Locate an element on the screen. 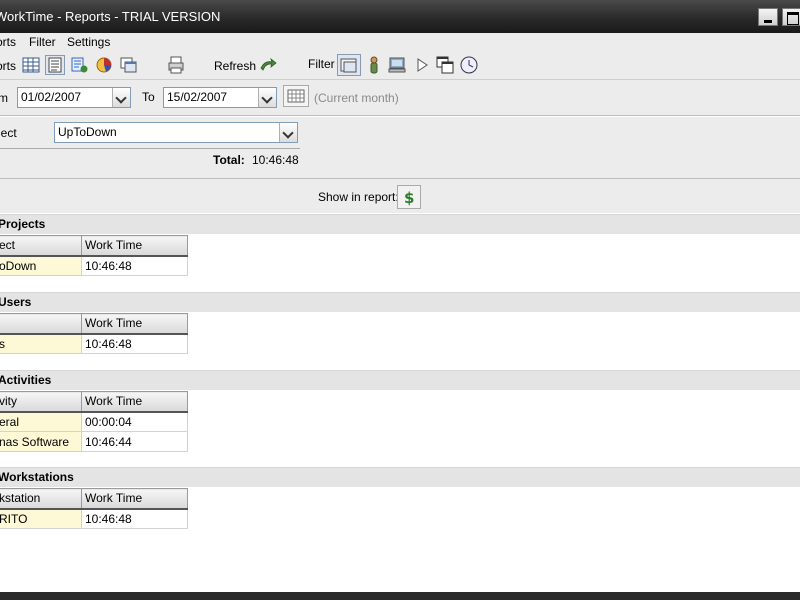 Image resolution: width=800 pixels, height=600 pixels. cell: s is located at coordinates (41, 343).